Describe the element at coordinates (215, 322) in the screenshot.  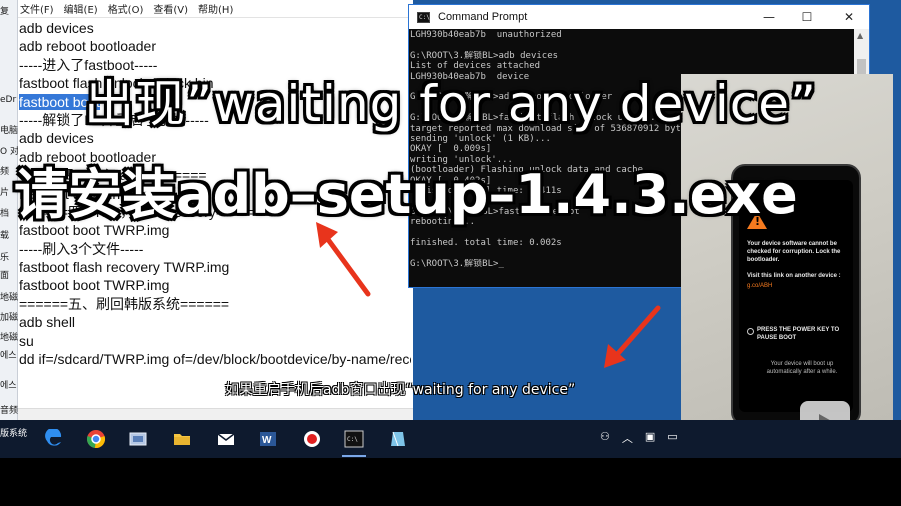
I see `notepad-line: adb shell` at that location.